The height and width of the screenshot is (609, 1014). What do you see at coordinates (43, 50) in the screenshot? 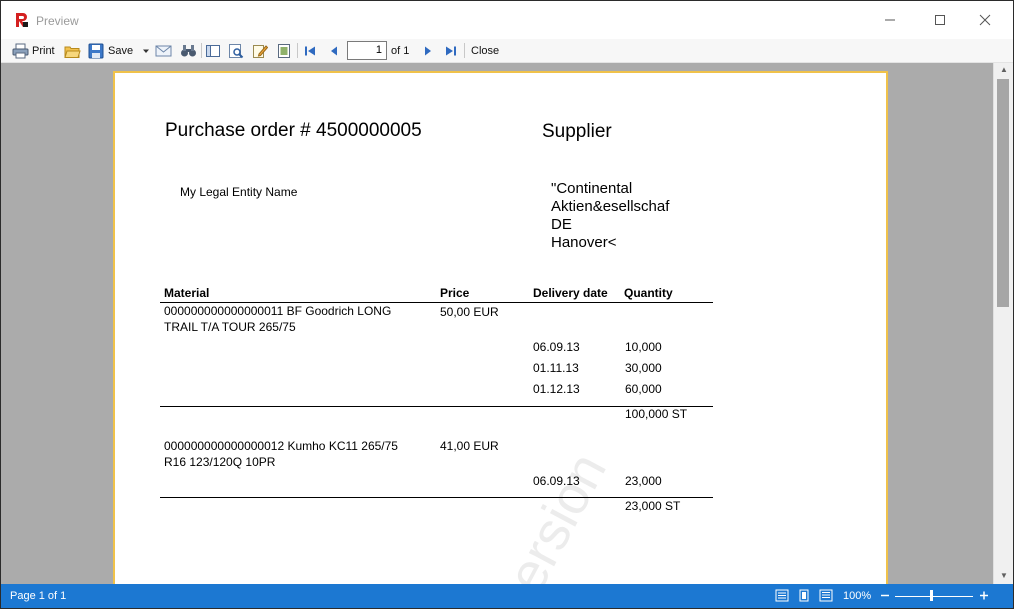
I see `print-label: Print` at bounding box center [43, 50].